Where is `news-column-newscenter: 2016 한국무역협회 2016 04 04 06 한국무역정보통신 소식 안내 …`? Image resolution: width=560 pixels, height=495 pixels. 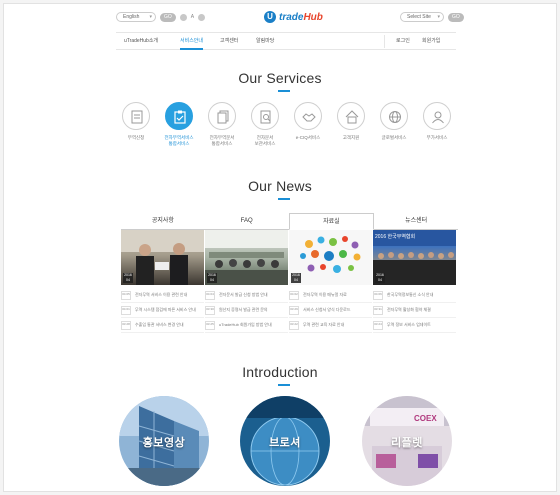 news-column-newscenter: 2016 한국무역협회 2016 04 04 06 한국무역정보통신 소식 안내 … is located at coordinates (414, 281).